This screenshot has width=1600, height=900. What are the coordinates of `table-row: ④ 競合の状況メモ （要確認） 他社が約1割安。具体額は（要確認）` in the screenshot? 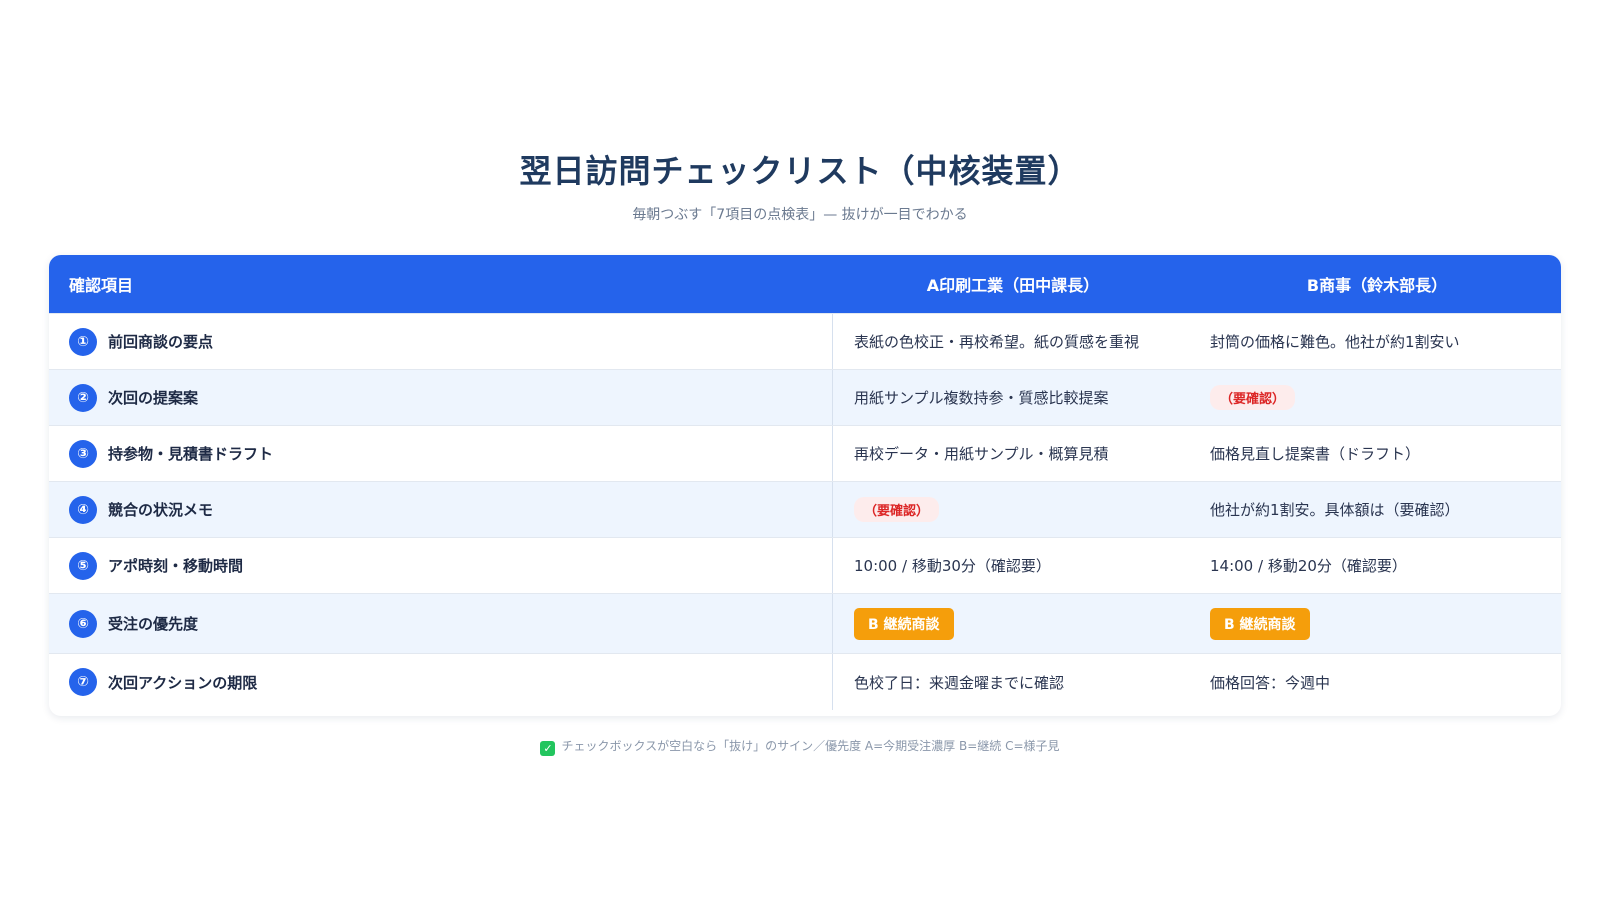 It's located at (805, 509).